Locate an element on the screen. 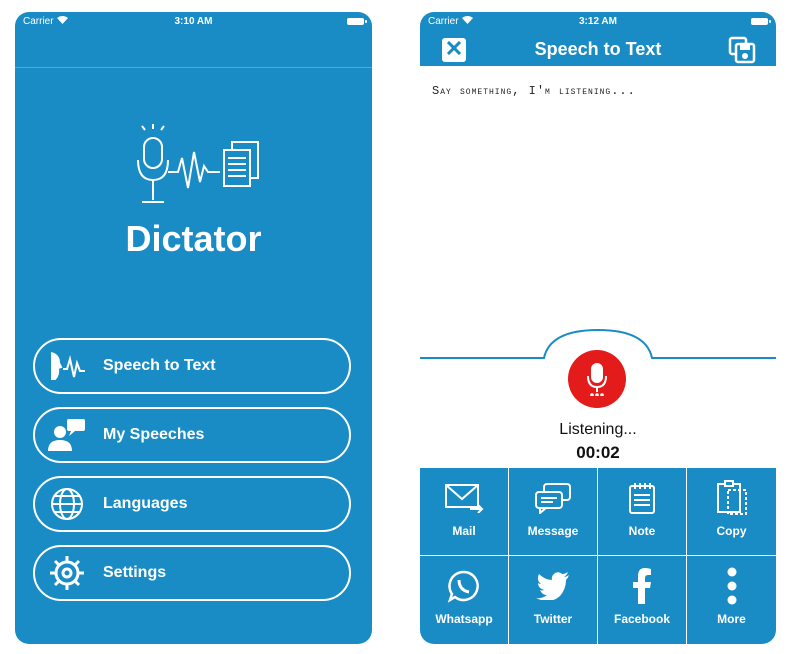 Image resolution: width=788 pixels, height=654 pixels. share-mail-button: Mail is located at coordinates (464, 512).